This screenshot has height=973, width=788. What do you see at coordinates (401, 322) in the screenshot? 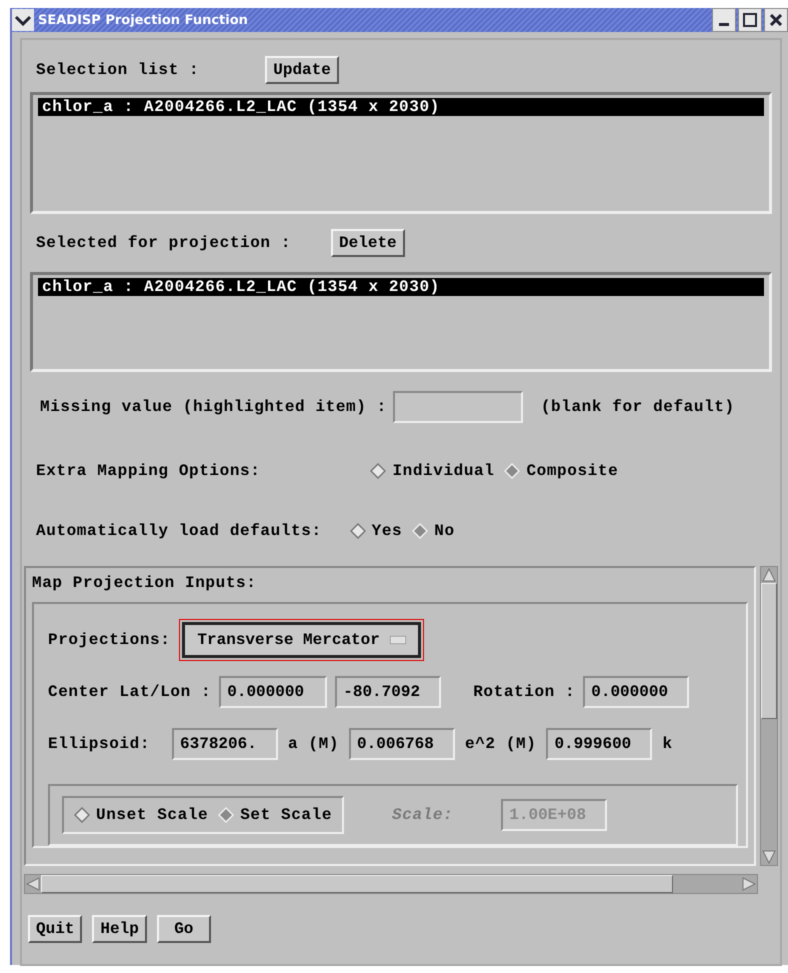
I see `selected-list: chlor_a : A2004266.L2_LAC (1354 x 2030)` at bounding box center [401, 322].